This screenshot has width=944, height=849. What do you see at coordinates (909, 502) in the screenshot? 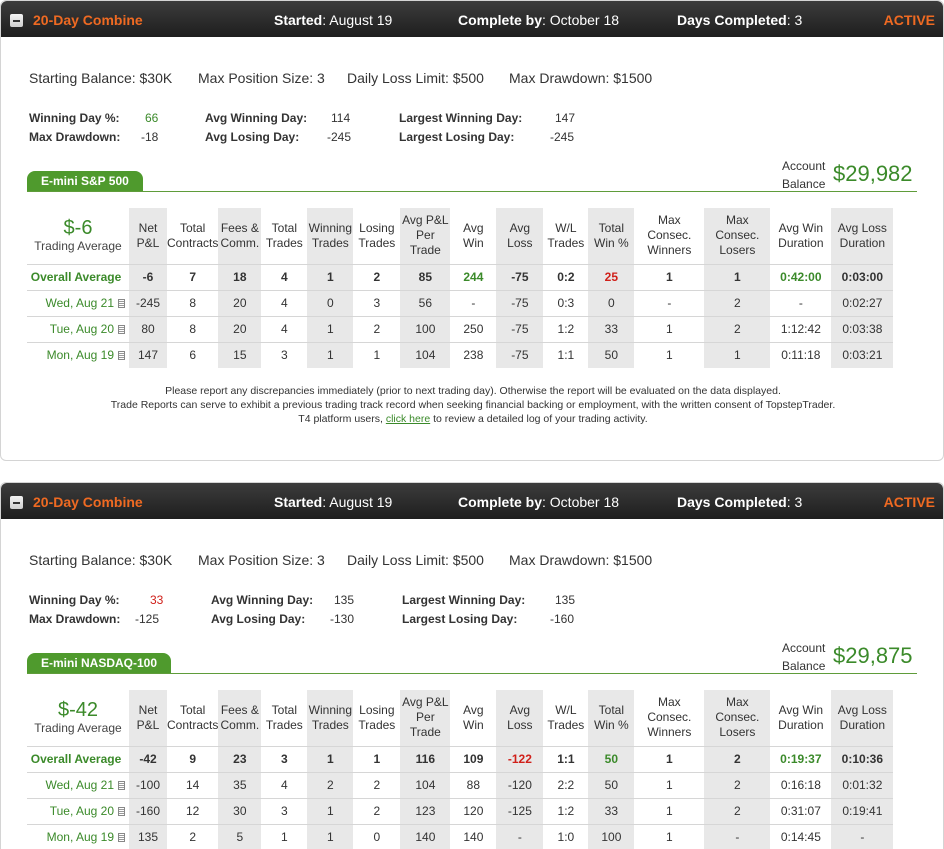
I see `status-badge: ACTIVE` at bounding box center [909, 502].